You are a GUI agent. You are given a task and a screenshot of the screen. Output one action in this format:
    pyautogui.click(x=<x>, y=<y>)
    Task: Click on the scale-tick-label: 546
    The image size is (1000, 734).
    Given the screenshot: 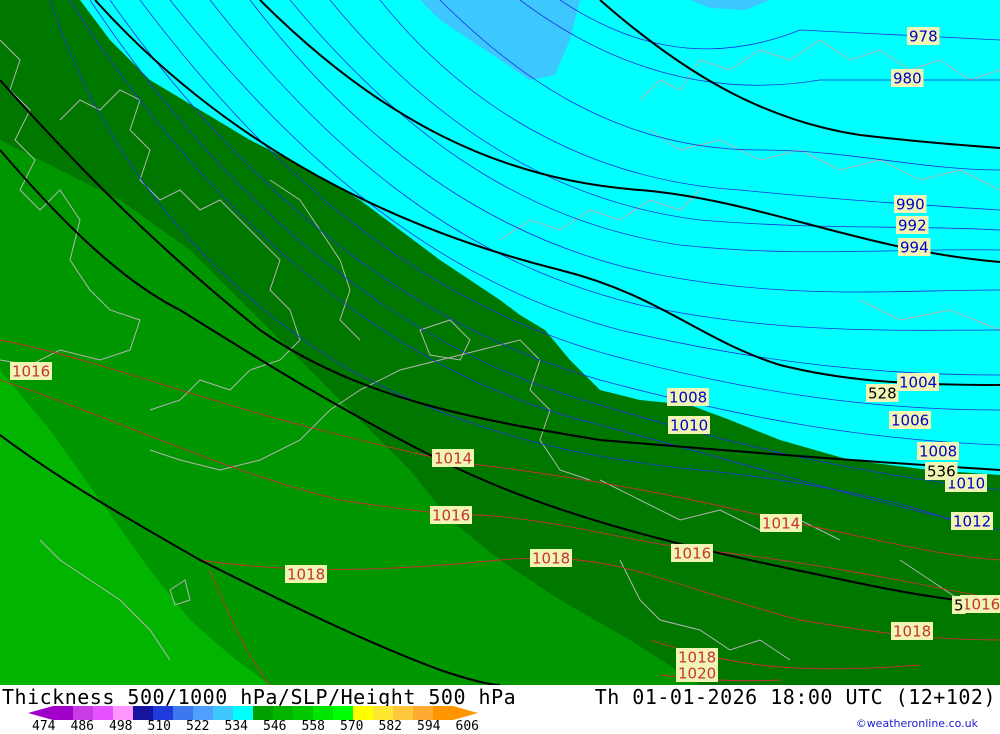 What is the action you would take?
    pyautogui.click(x=275, y=726)
    